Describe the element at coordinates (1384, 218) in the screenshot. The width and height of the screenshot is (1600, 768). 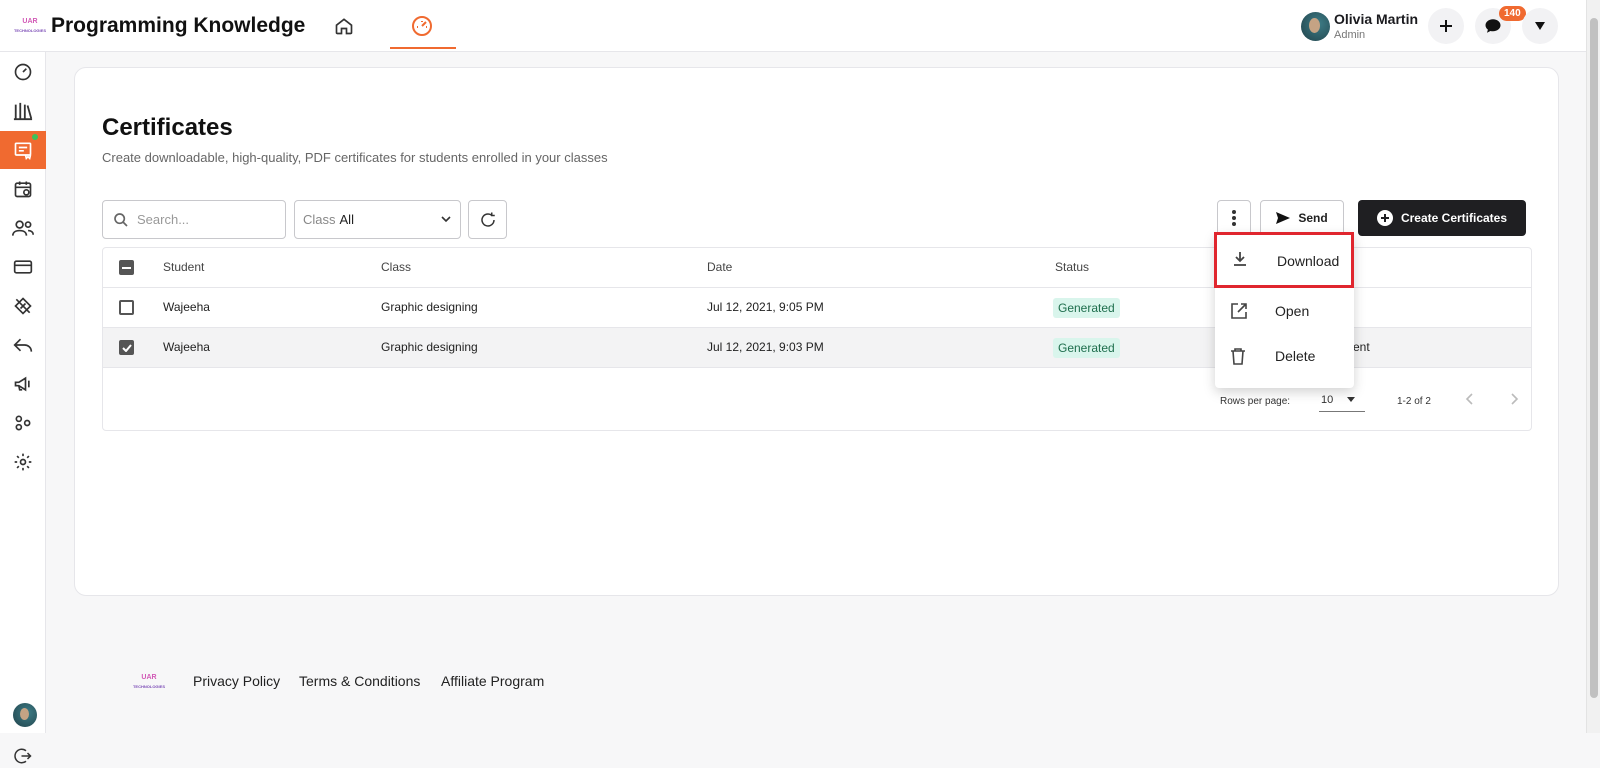
I see `plus-circle-icon` at that location.